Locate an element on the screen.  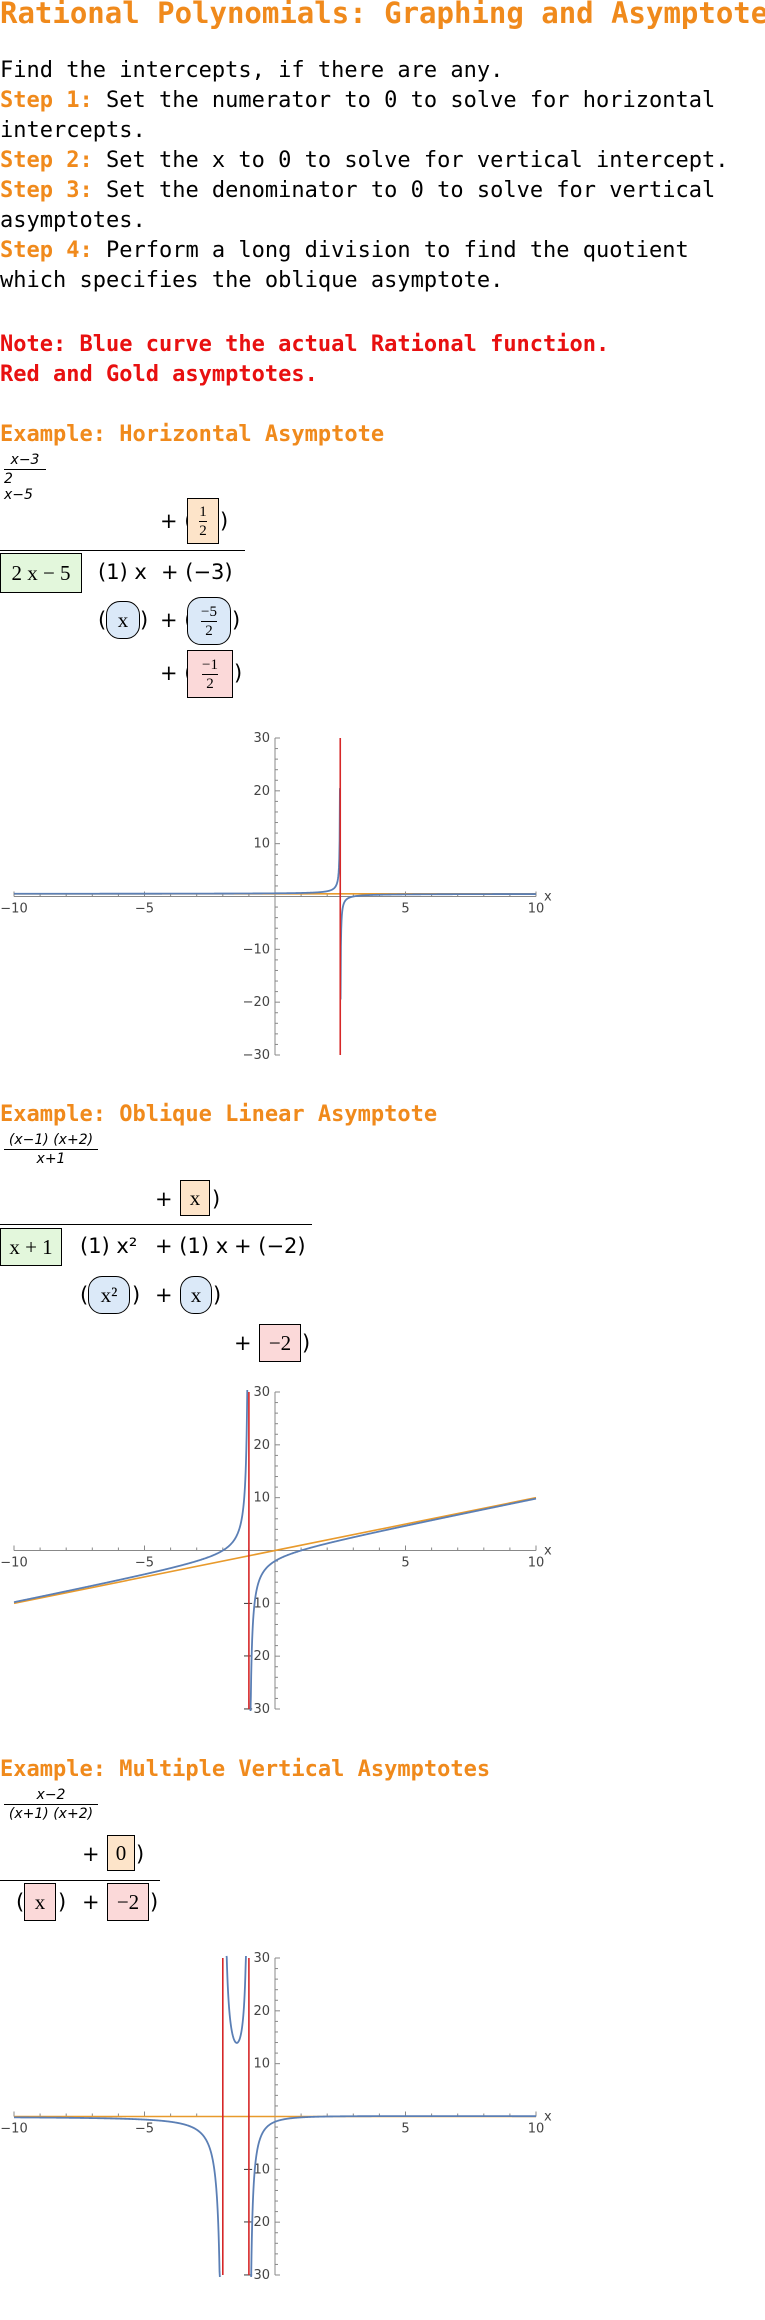
quotient-box: 0 is located at coordinates (121, 1853).